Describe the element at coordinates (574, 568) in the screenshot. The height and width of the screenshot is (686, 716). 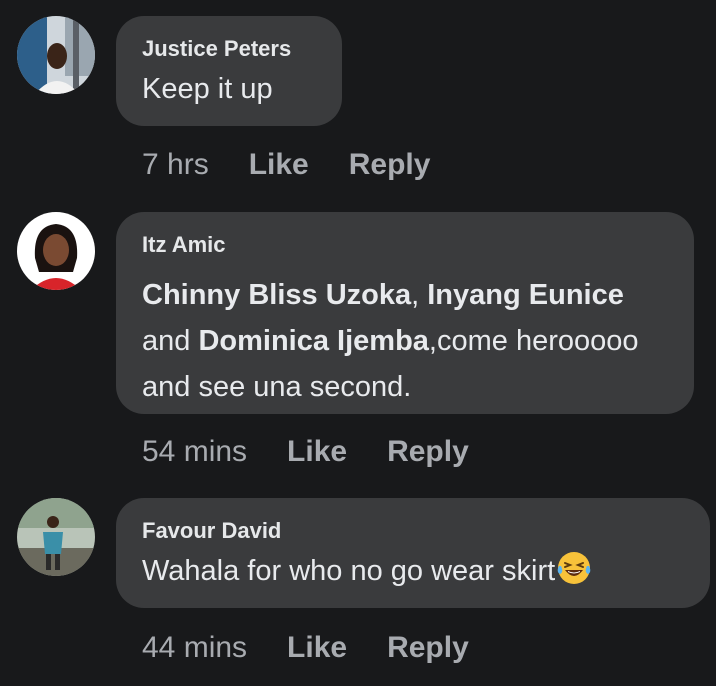
I see `laughing-tears-emoji-icon` at that location.